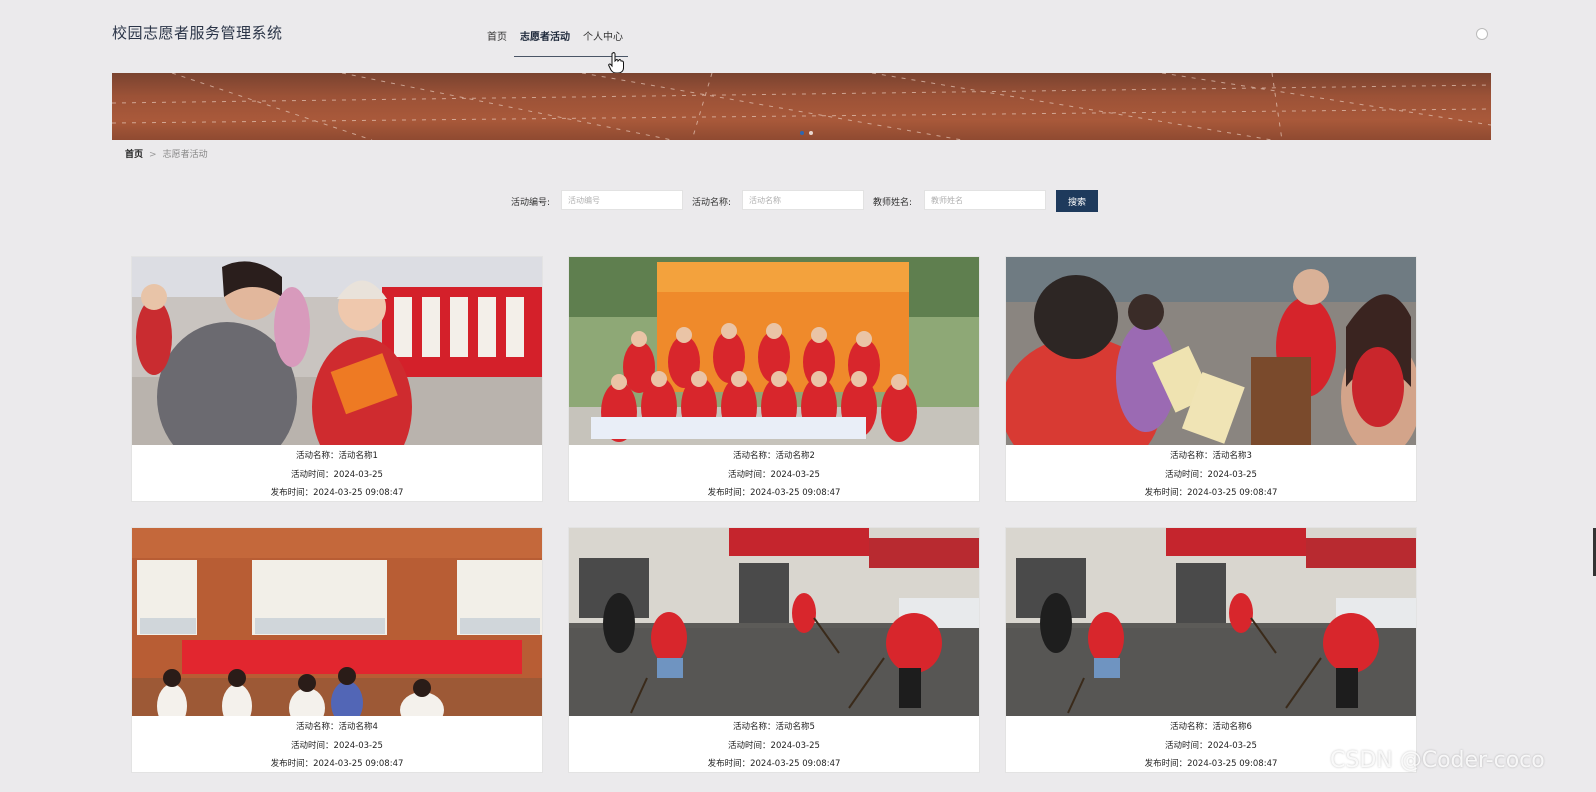 The height and width of the screenshot is (792, 1596). I want to click on main-nav: 首页 志愿者活动 个人中心, so click(561, 35).